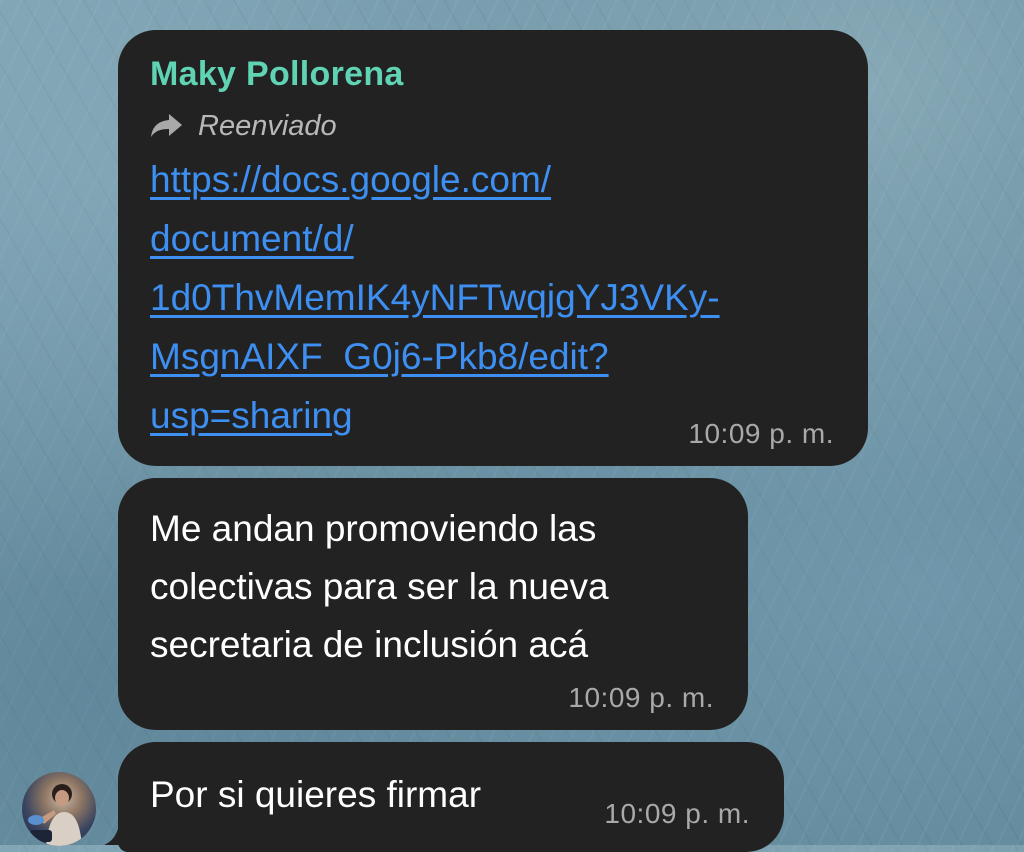 This screenshot has height=852, width=1024. What do you see at coordinates (373, 528) in the screenshot?
I see `message-line: Me andan promoviendo las` at bounding box center [373, 528].